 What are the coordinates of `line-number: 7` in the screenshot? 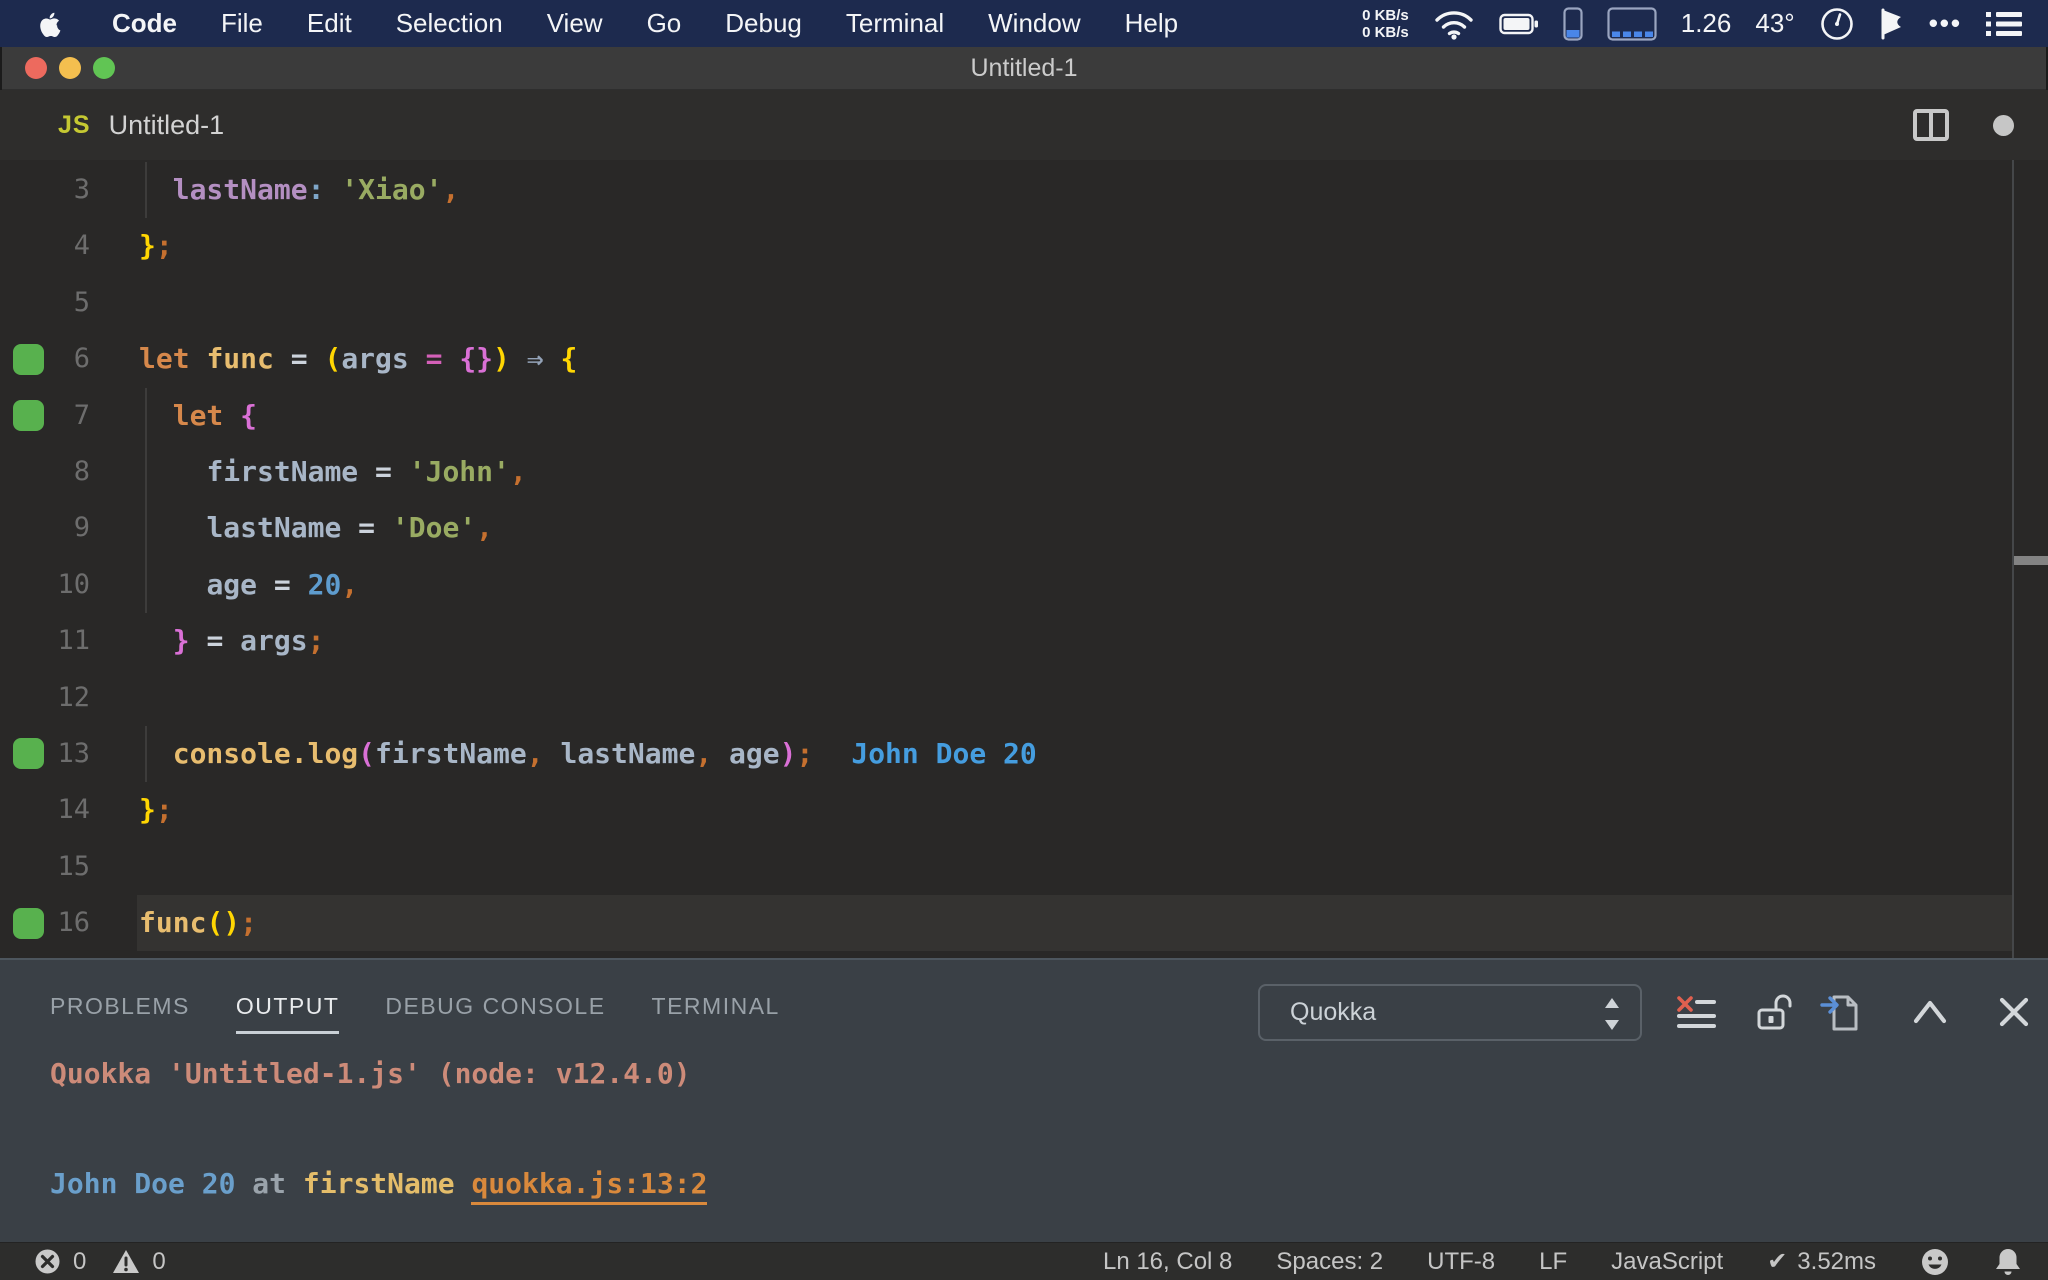 It's located at (81, 415).